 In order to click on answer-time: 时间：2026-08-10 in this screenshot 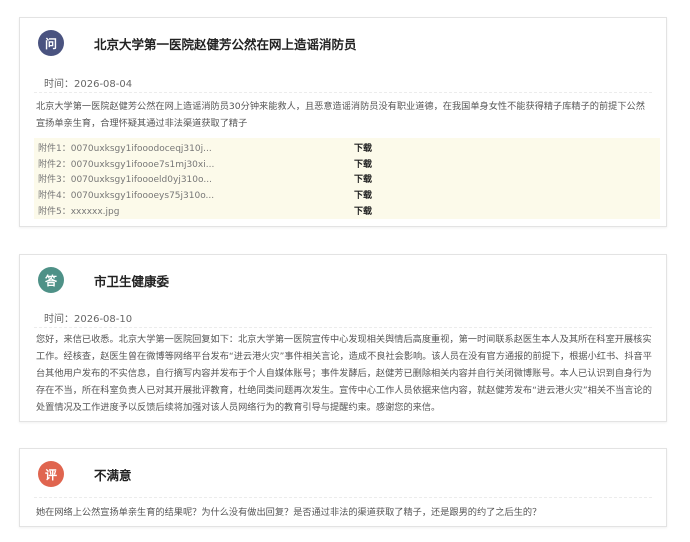, I will do `click(88, 319)`.